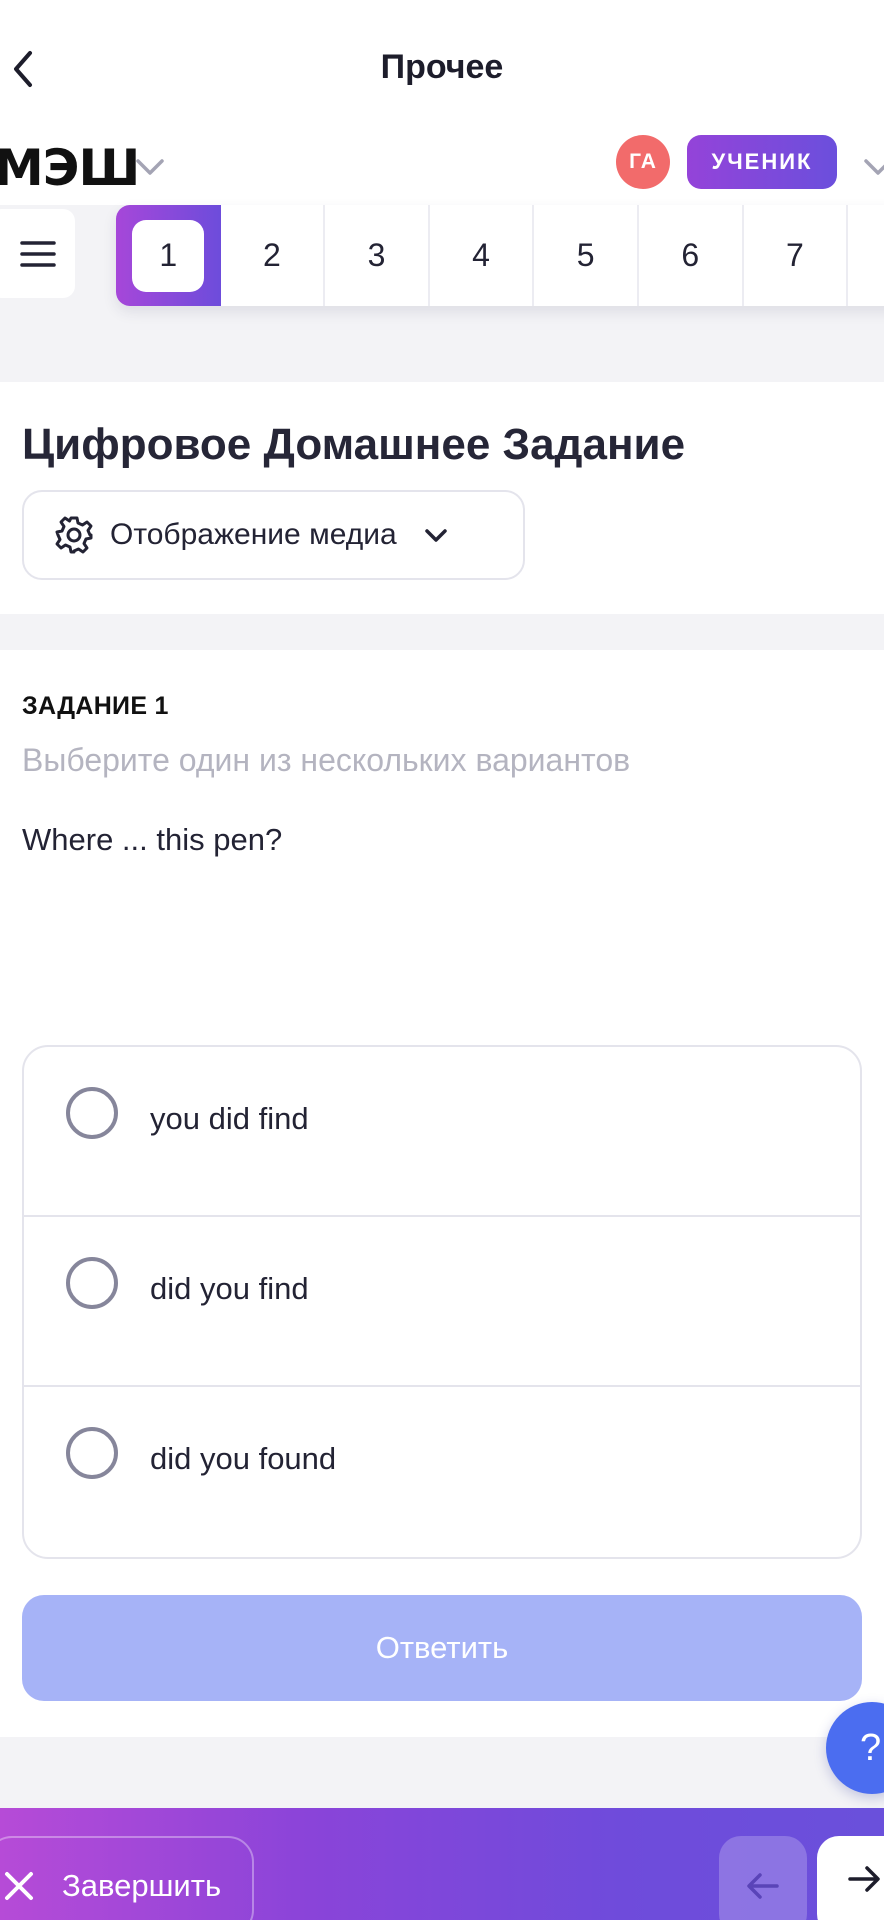  I want to click on question-tabs: 1 2 3 4 5 6 7 8, so click(500, 255).